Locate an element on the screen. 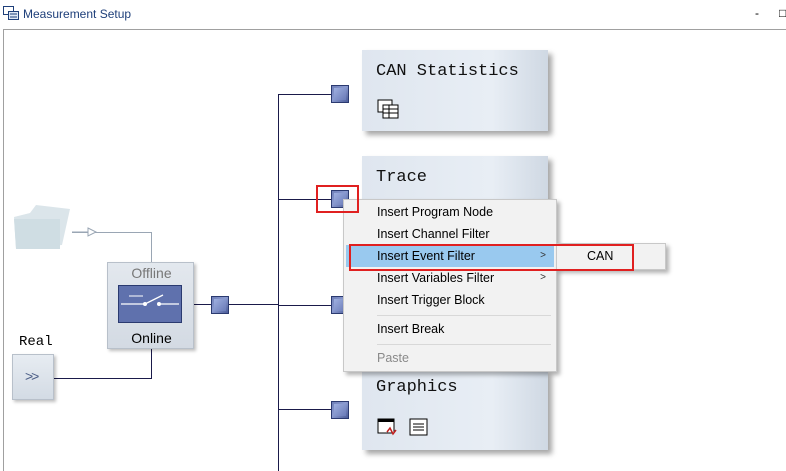  menu-item-insert-program-node: Insert Program Node is located at coordinates (450, 212).